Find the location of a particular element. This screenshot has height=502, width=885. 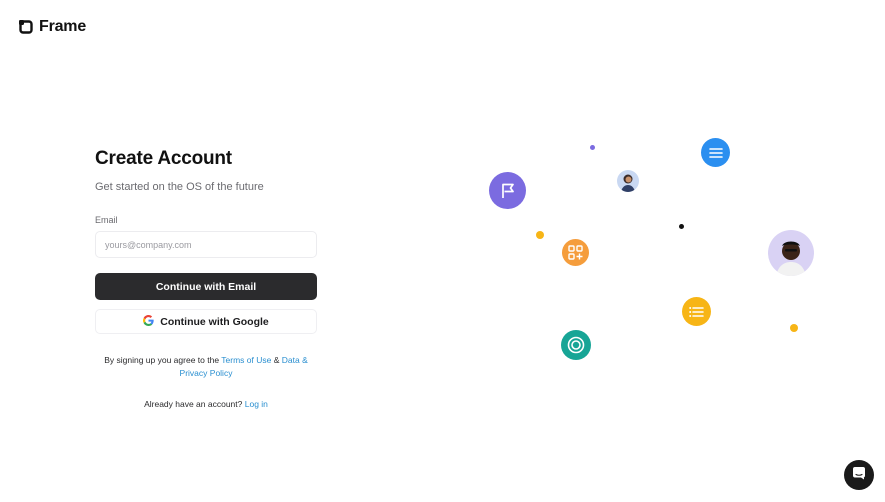

dot-black is located at coordinates (681, 226).